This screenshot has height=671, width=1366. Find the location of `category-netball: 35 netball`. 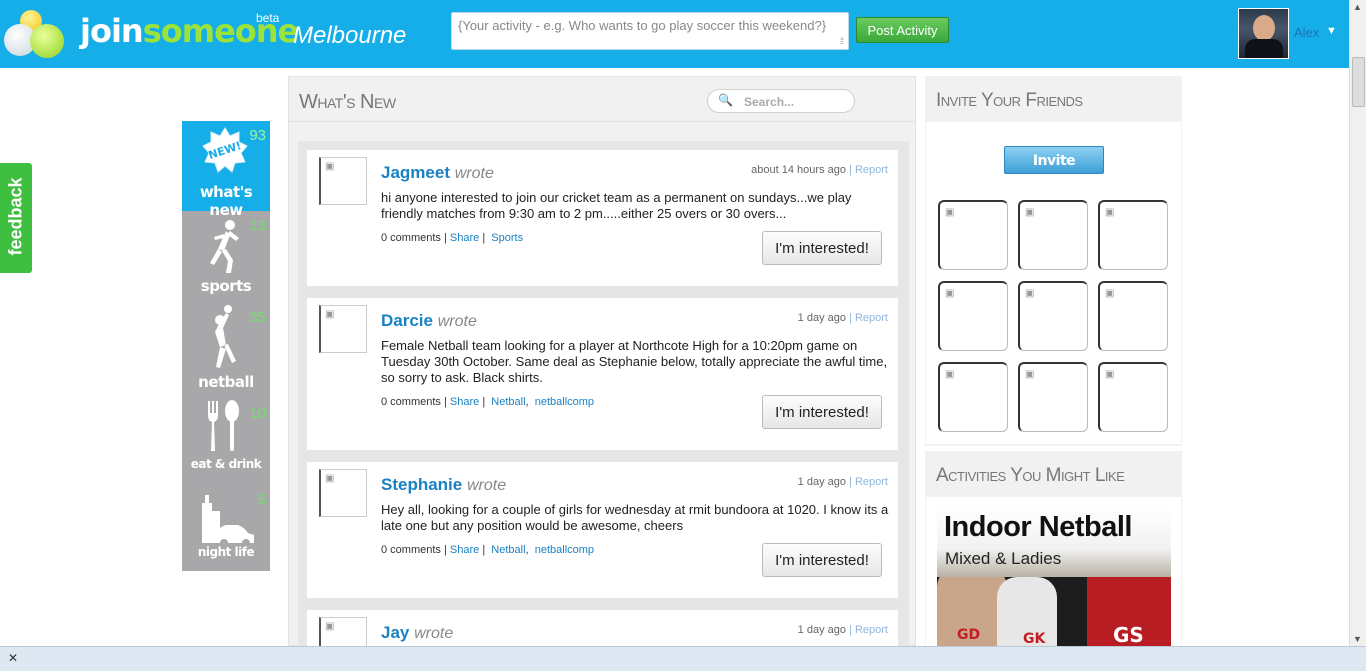

category-netball: 35 netball is located at coordinates (226, 351).